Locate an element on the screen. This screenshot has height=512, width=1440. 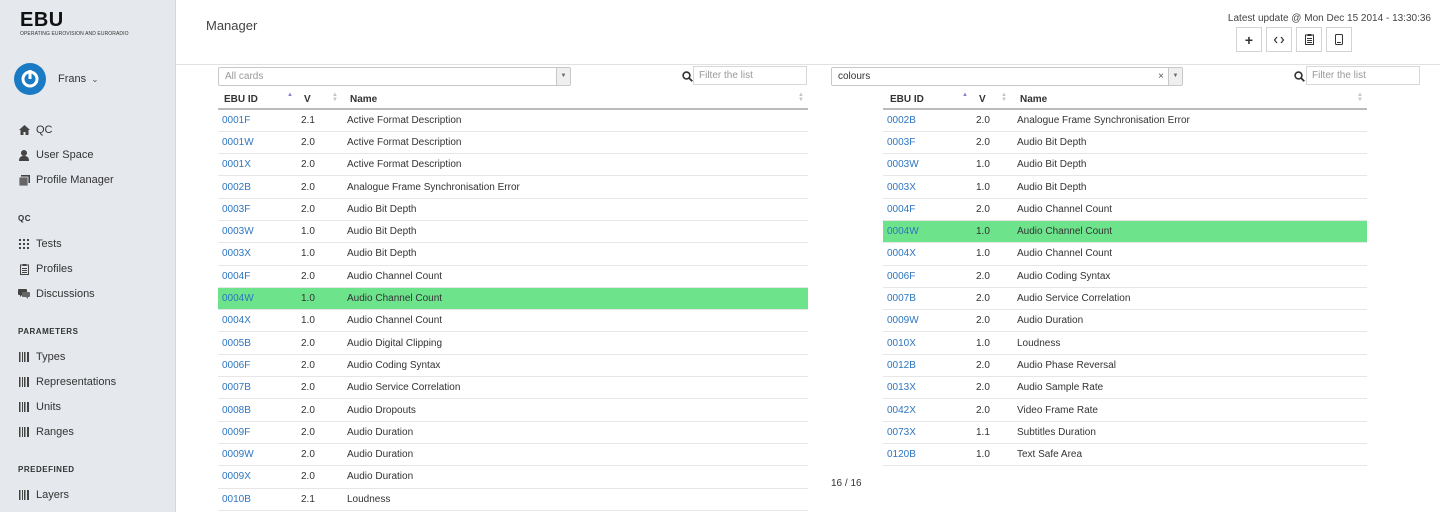
ebu-id-link: 0009F is located at coordinates (236, 432).